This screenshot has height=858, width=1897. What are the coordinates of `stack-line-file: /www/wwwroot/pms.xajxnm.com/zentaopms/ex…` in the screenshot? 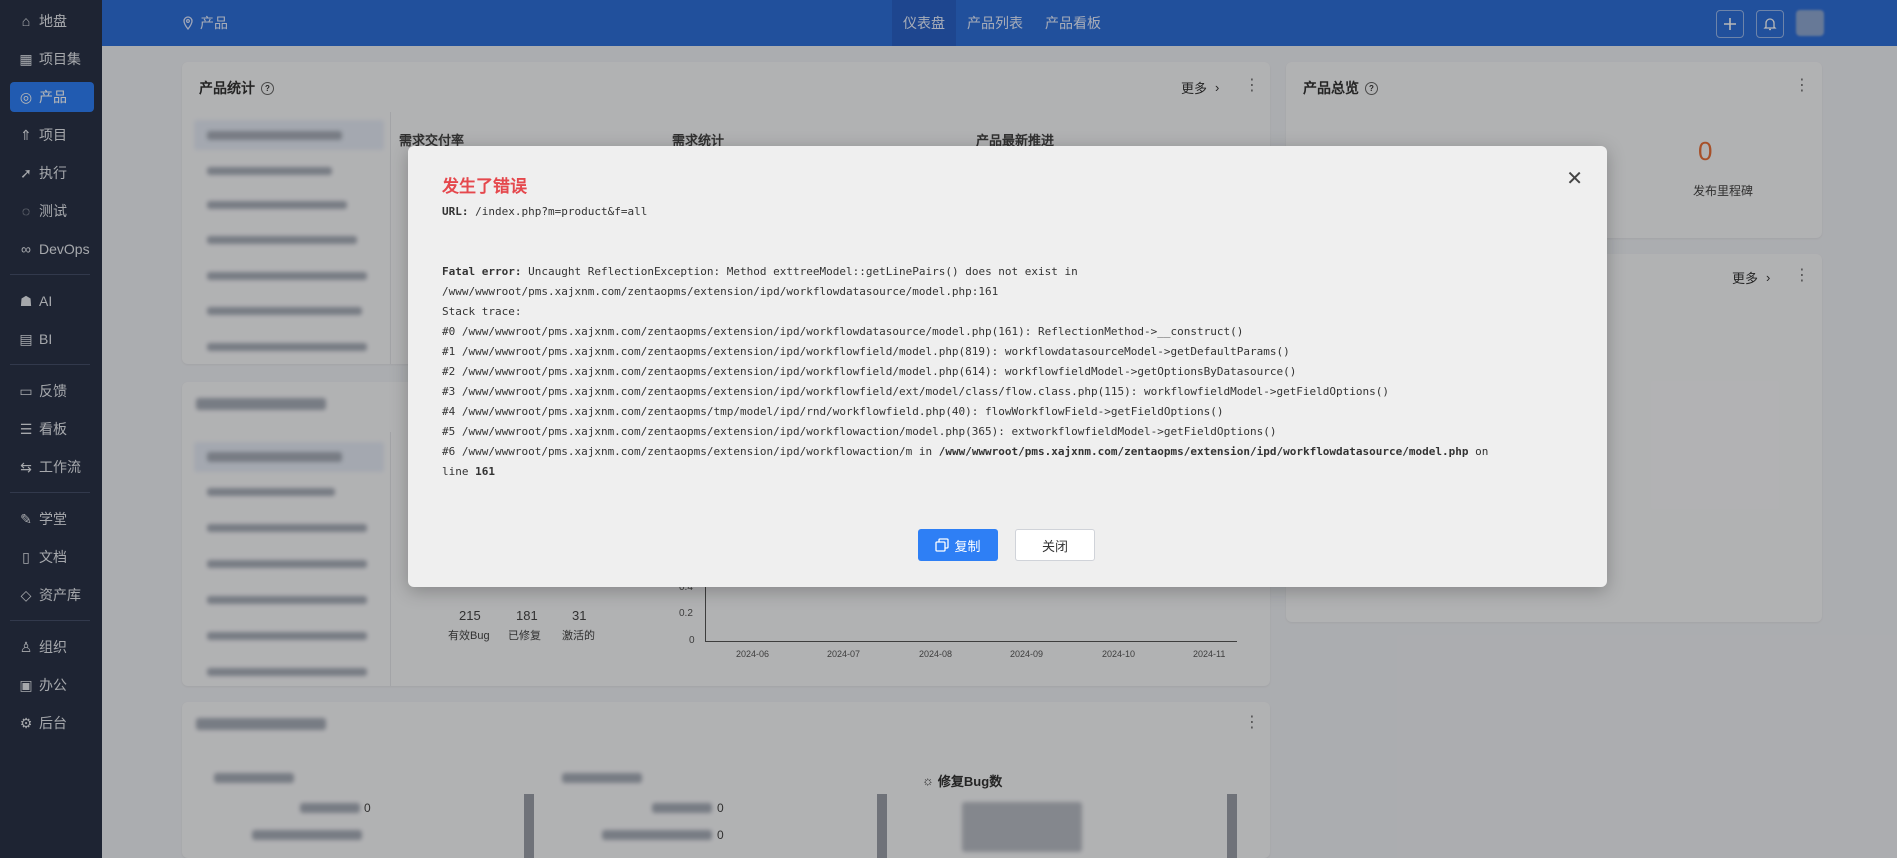 It's located at (1203, 451).